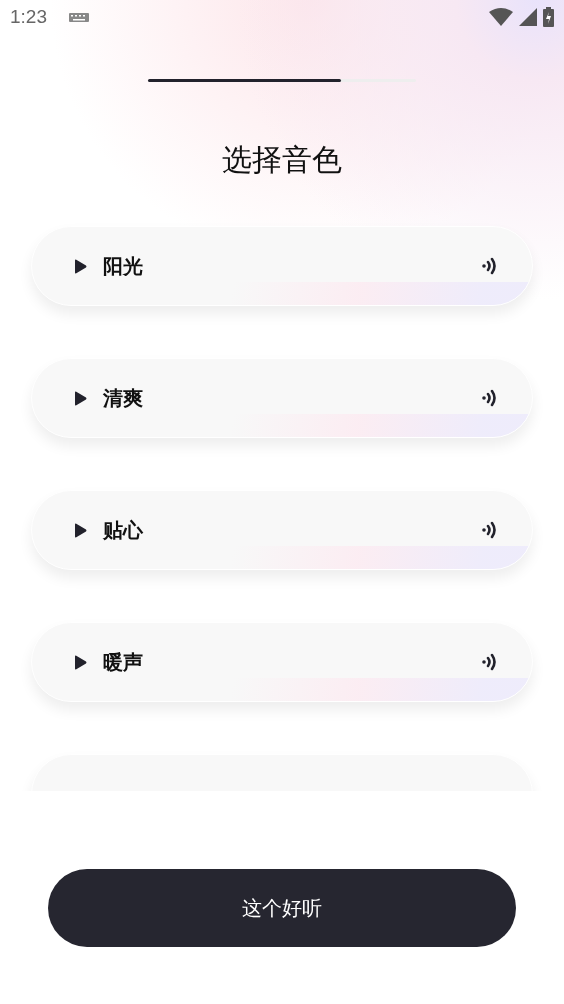 The height and width of the screenshot is (1004, 564). I want to click on voice-option: 阳光, so click(282, 266).